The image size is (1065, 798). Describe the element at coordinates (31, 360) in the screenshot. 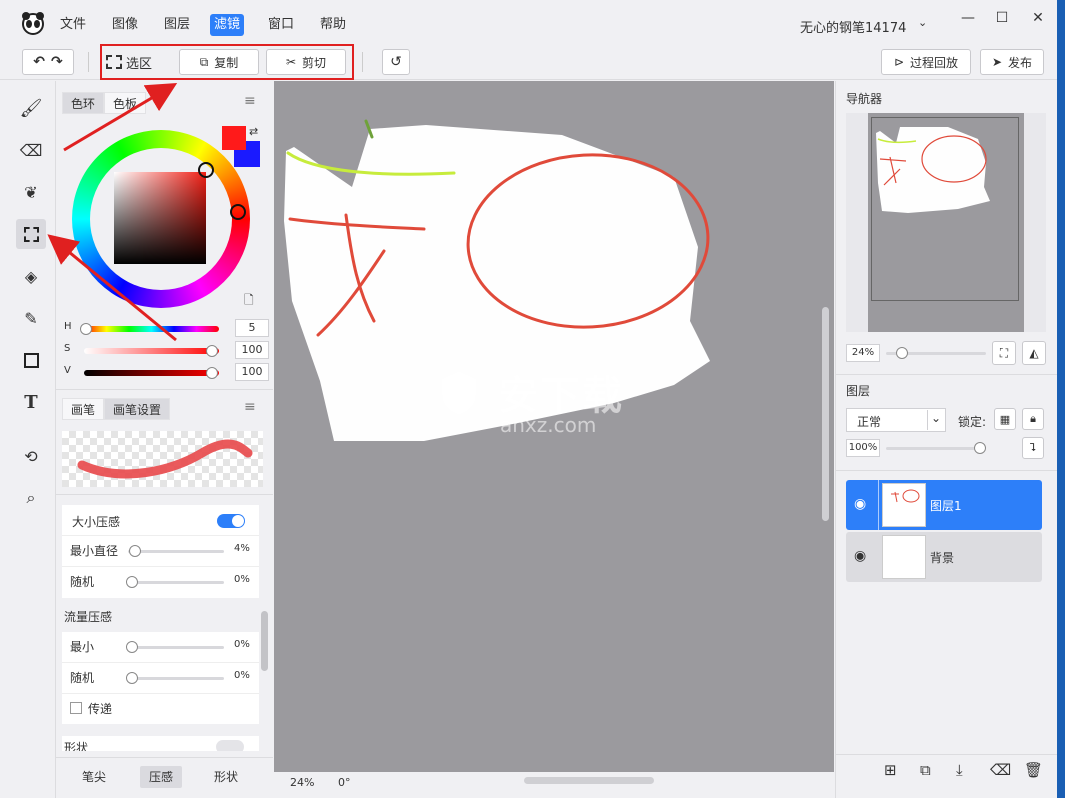

I see `rectangle-tool` at that location.